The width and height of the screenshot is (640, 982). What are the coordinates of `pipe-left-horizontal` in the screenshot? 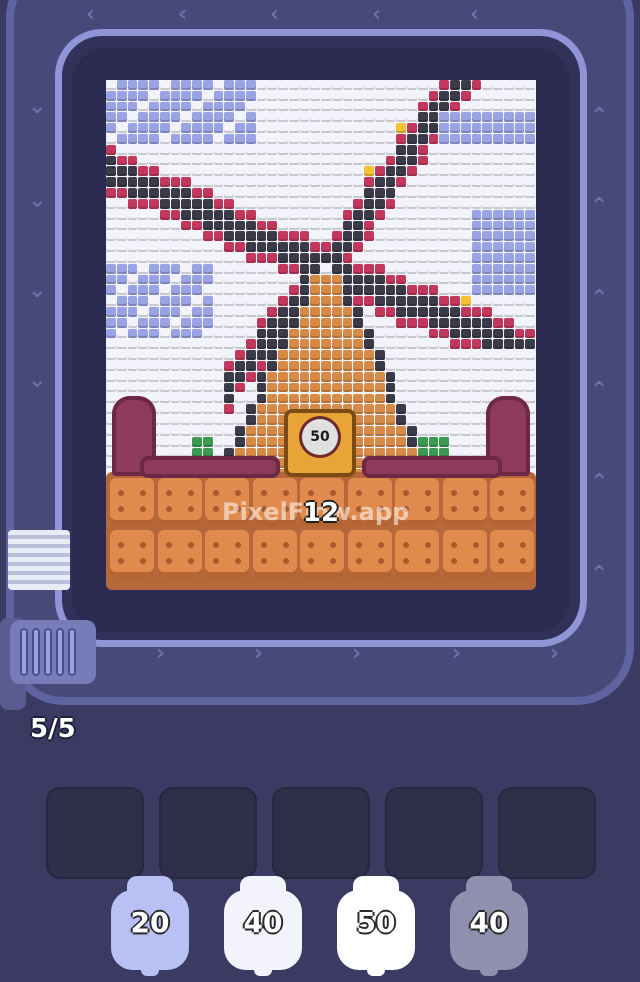 It's located at (210, 467).